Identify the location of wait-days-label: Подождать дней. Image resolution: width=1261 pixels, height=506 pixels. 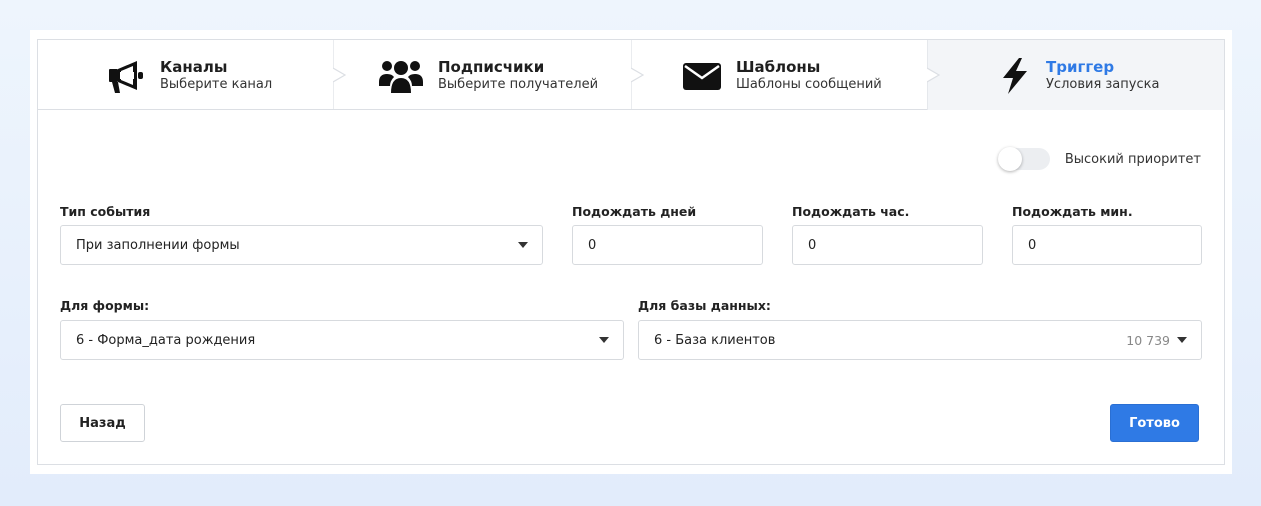
(634, 211).